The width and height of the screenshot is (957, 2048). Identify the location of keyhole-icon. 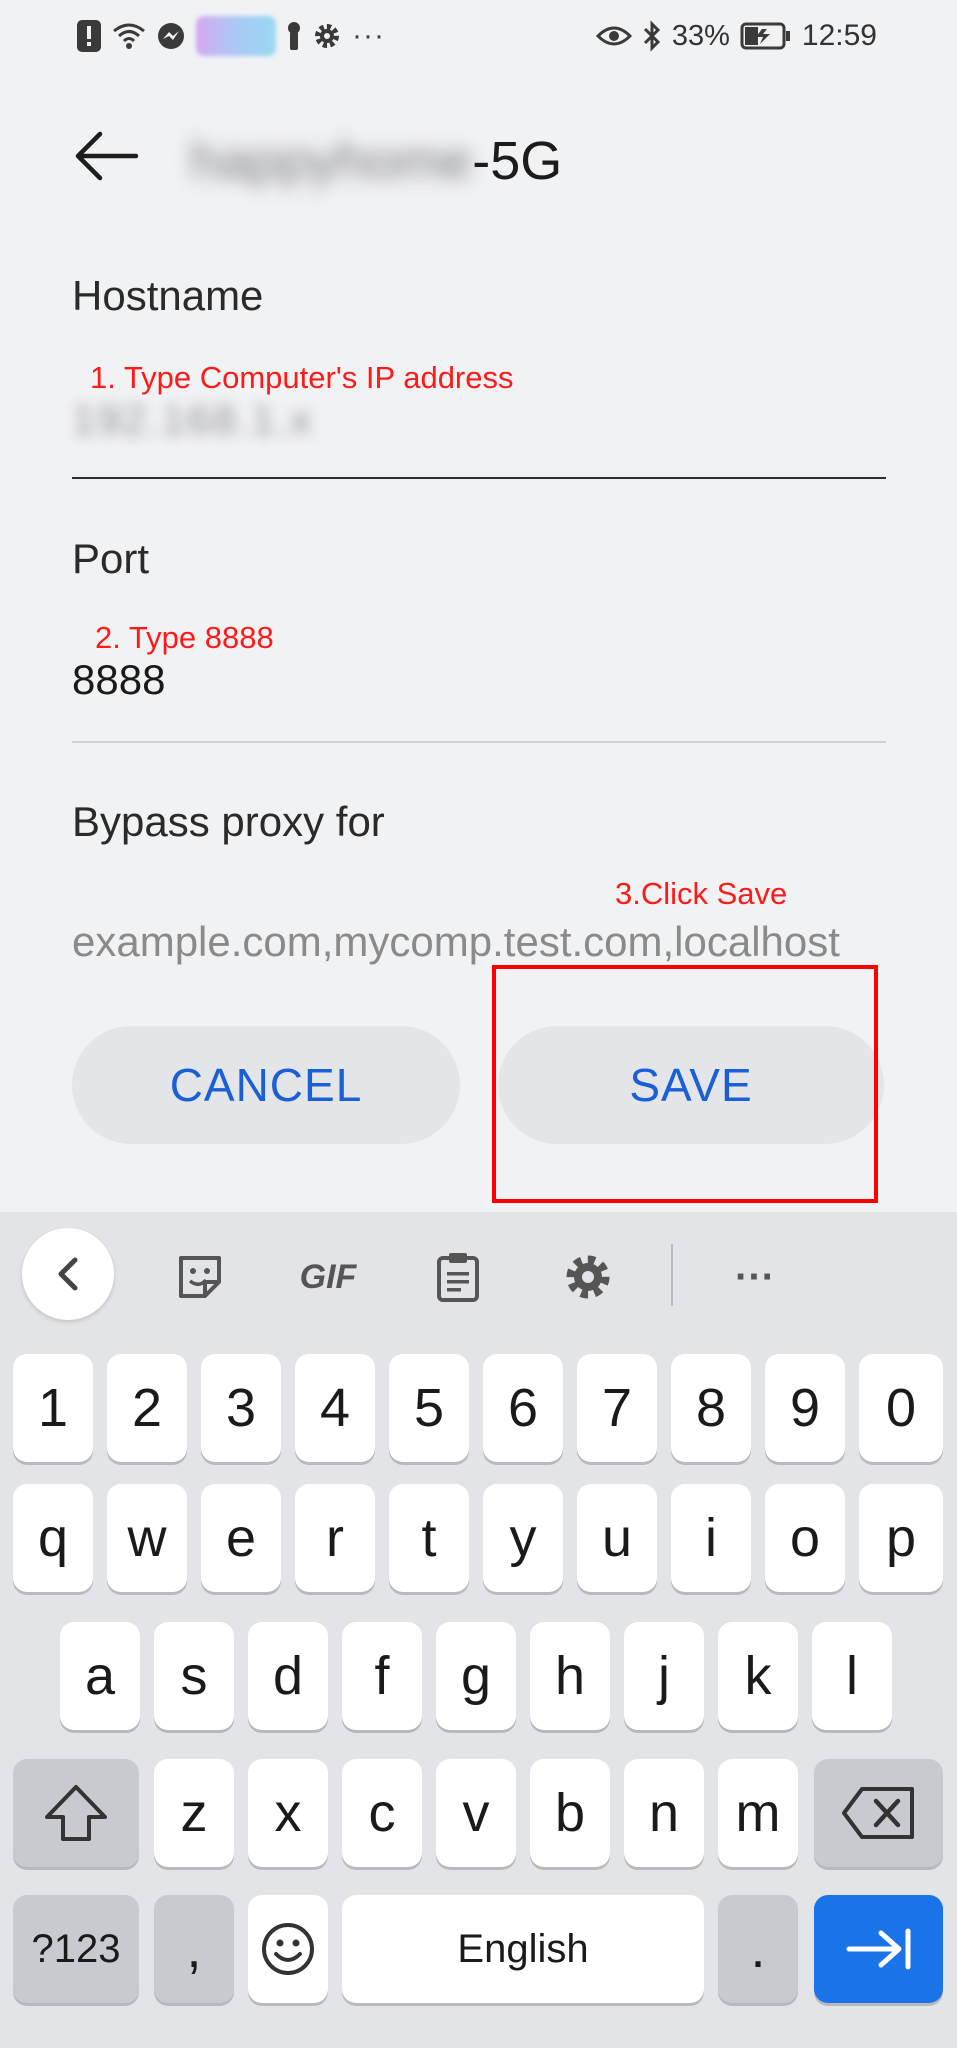
(294, 36).